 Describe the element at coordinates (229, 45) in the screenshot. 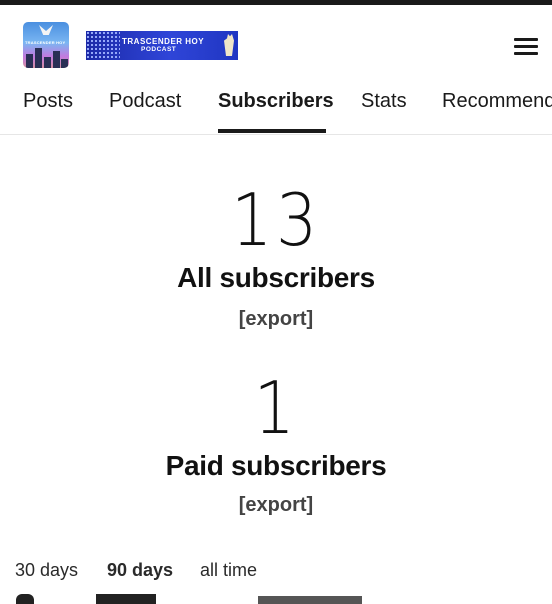

I see `hand-icon` at that location.